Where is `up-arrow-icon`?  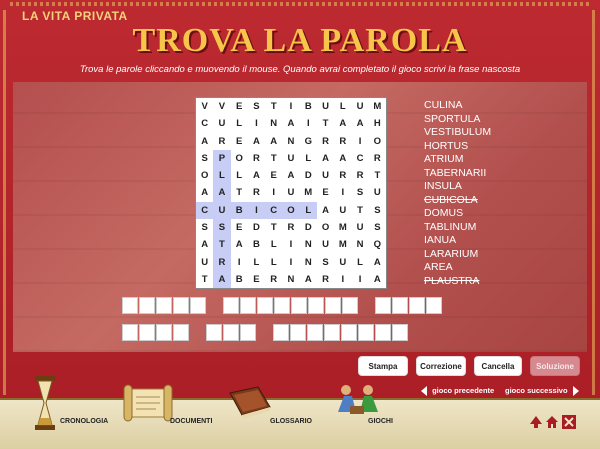 up-arrow-icon is located at coordinates (536, 424).